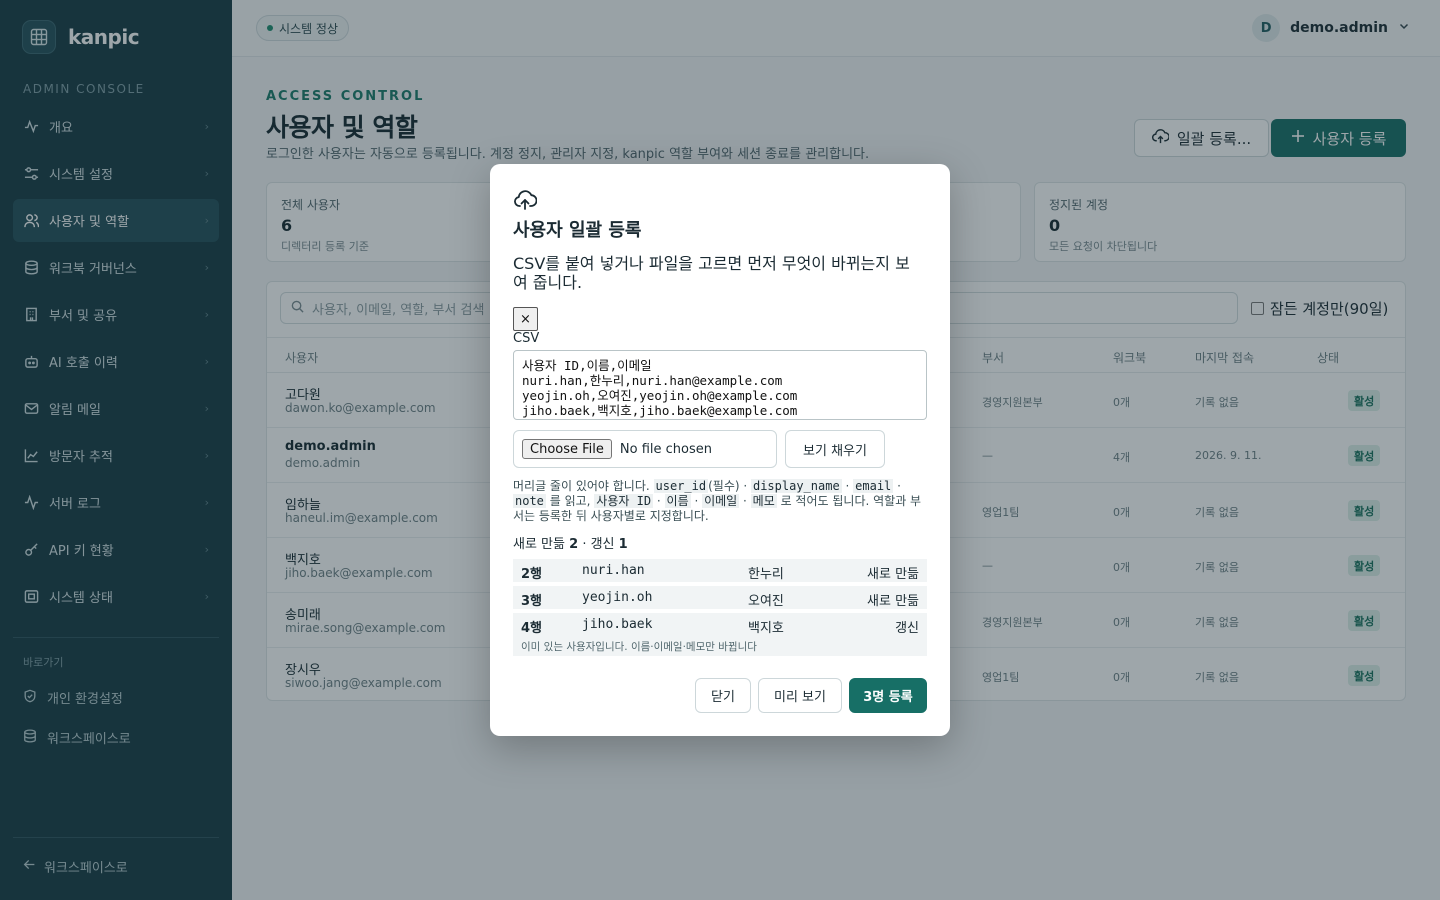 Image resolution: width=1440 pixels, height=900 pixels. What do you see at coordinates (602, 544) in the screenshot?
I see `summary-update-label: 갱신` at bounding box center [602, 544].